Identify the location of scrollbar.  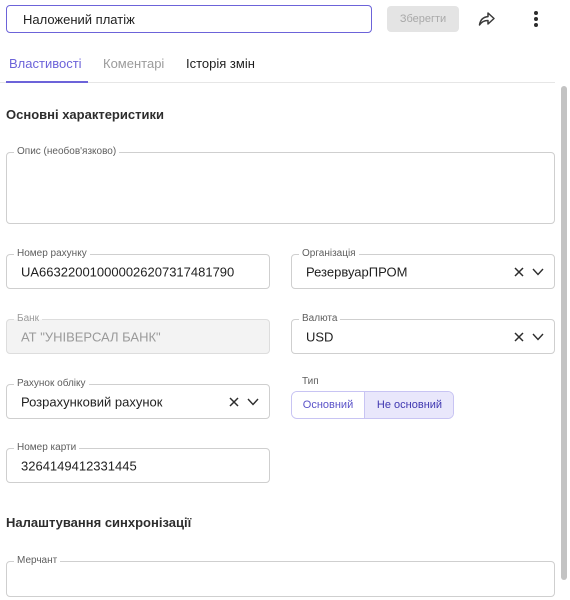
(564, 343).